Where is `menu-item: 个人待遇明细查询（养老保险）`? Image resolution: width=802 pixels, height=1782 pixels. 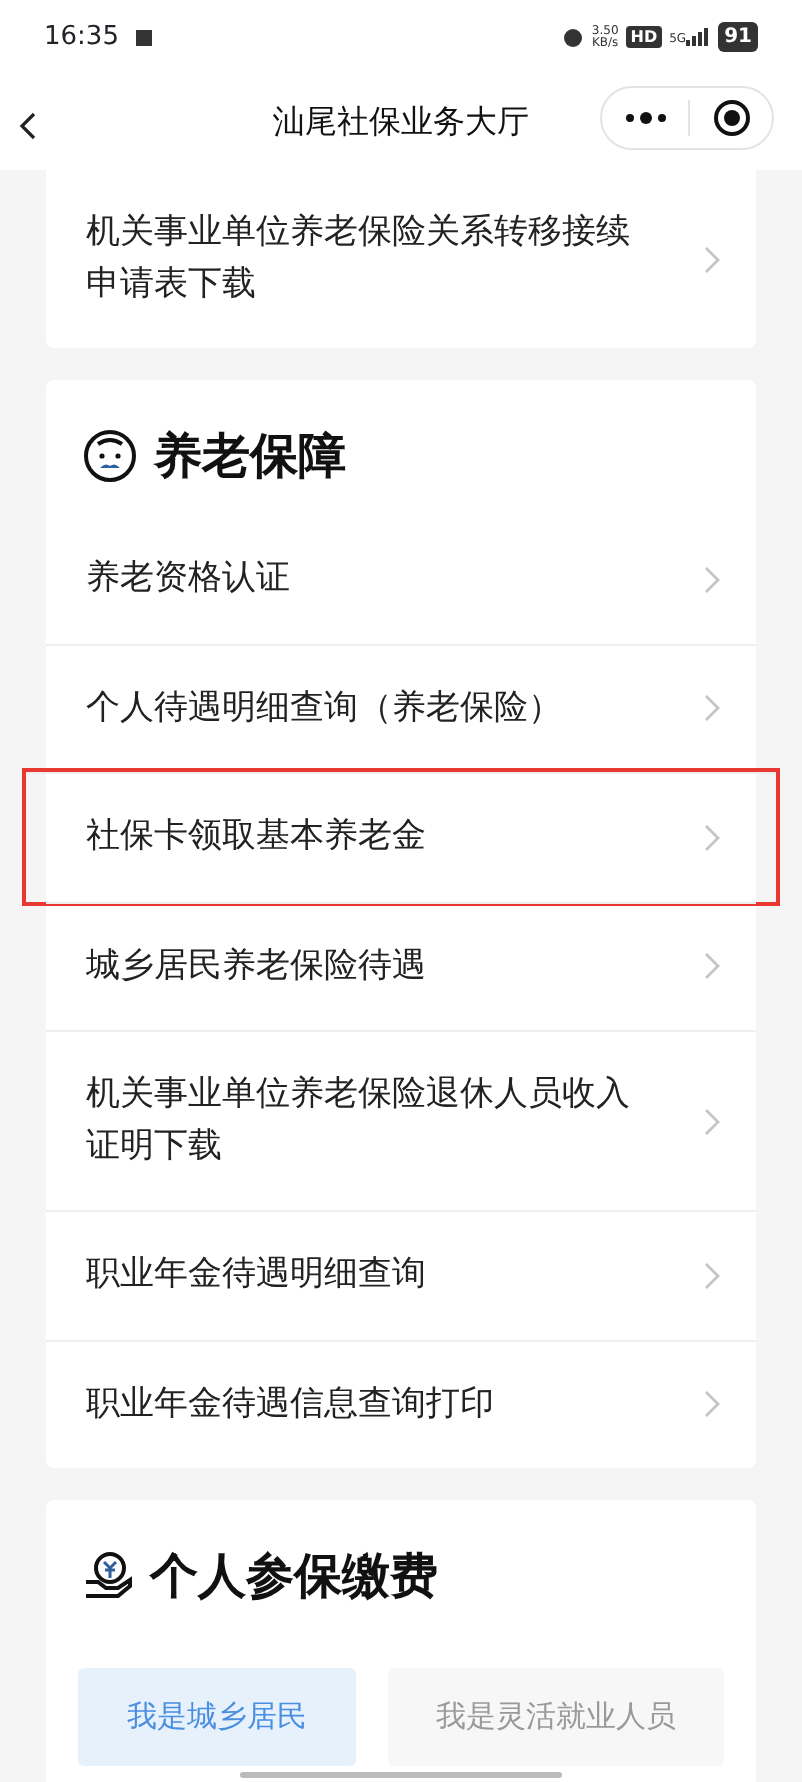 menu-item: 个人待遇明细查询（养老保险） is located at coordinates (401, 707).